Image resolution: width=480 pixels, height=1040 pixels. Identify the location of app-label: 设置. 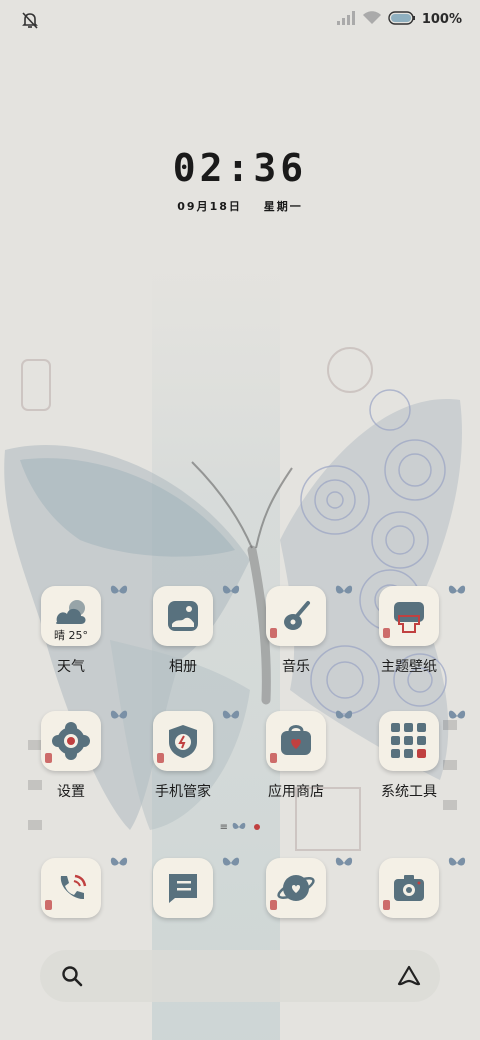
(71, 792).